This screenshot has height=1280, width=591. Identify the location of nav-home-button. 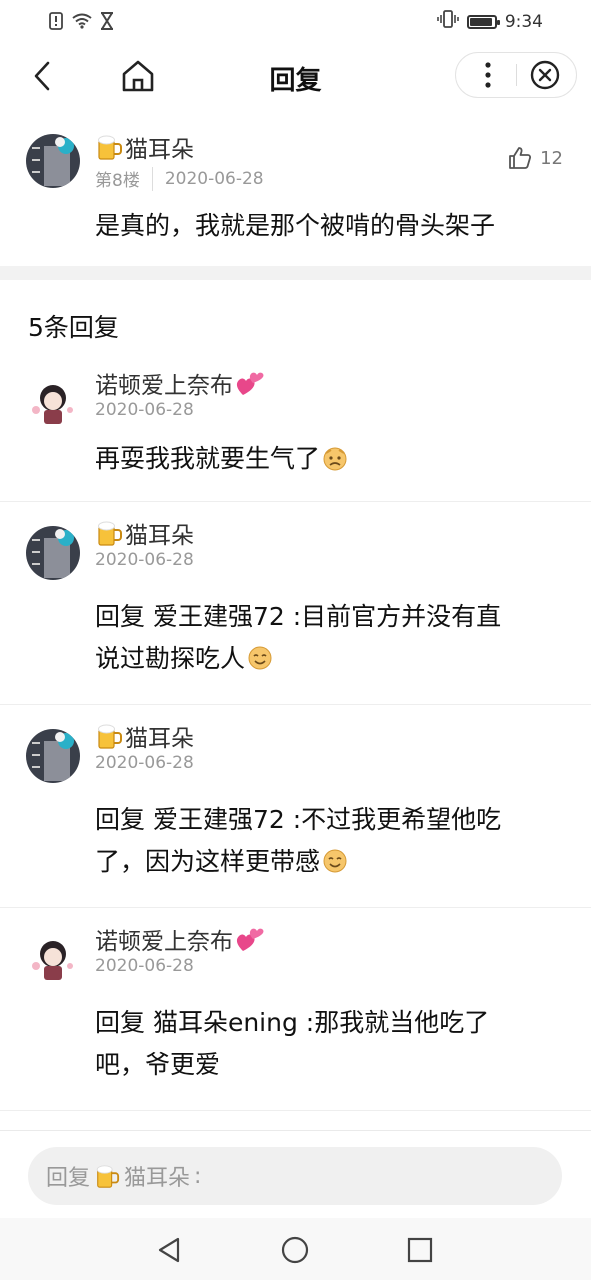
(295, 1250).